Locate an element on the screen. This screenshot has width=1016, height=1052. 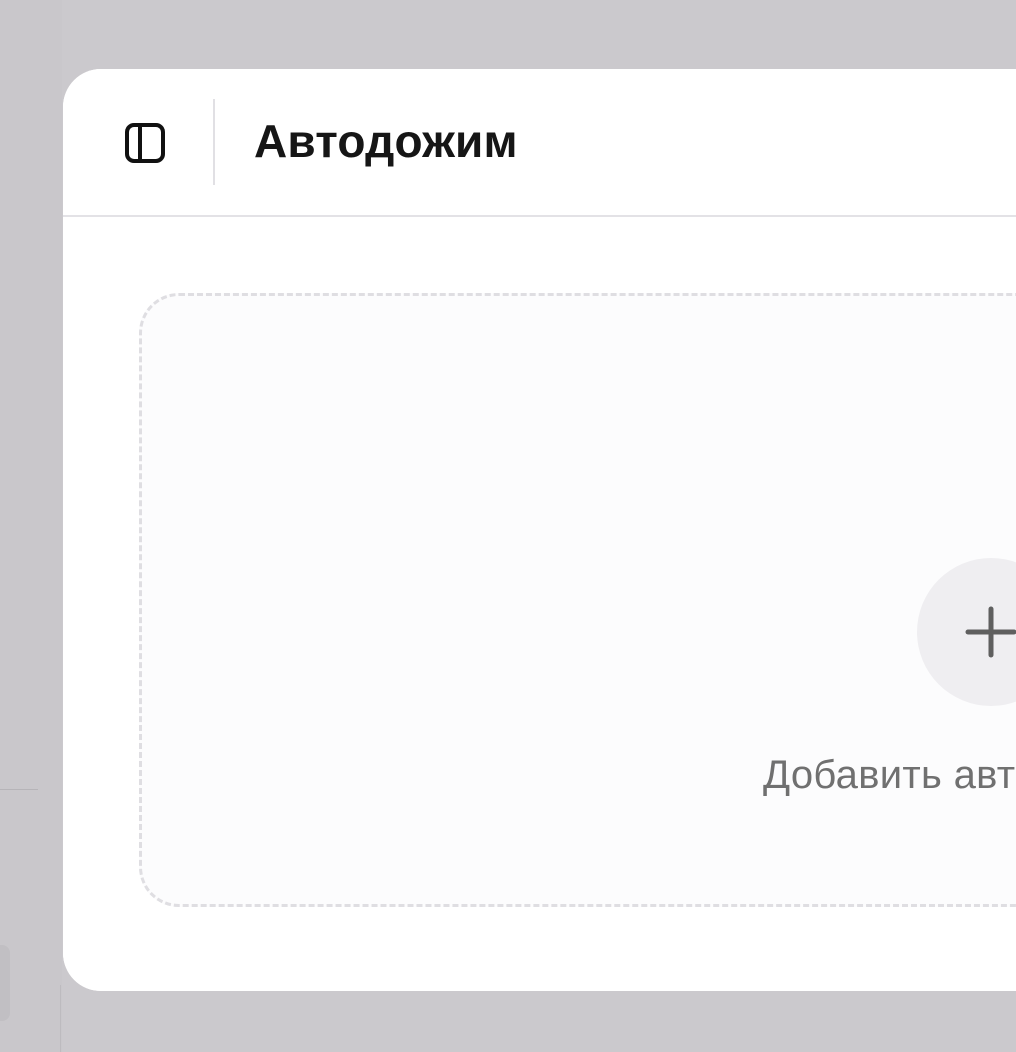
plus-icon is located at coordinates (990, 632).